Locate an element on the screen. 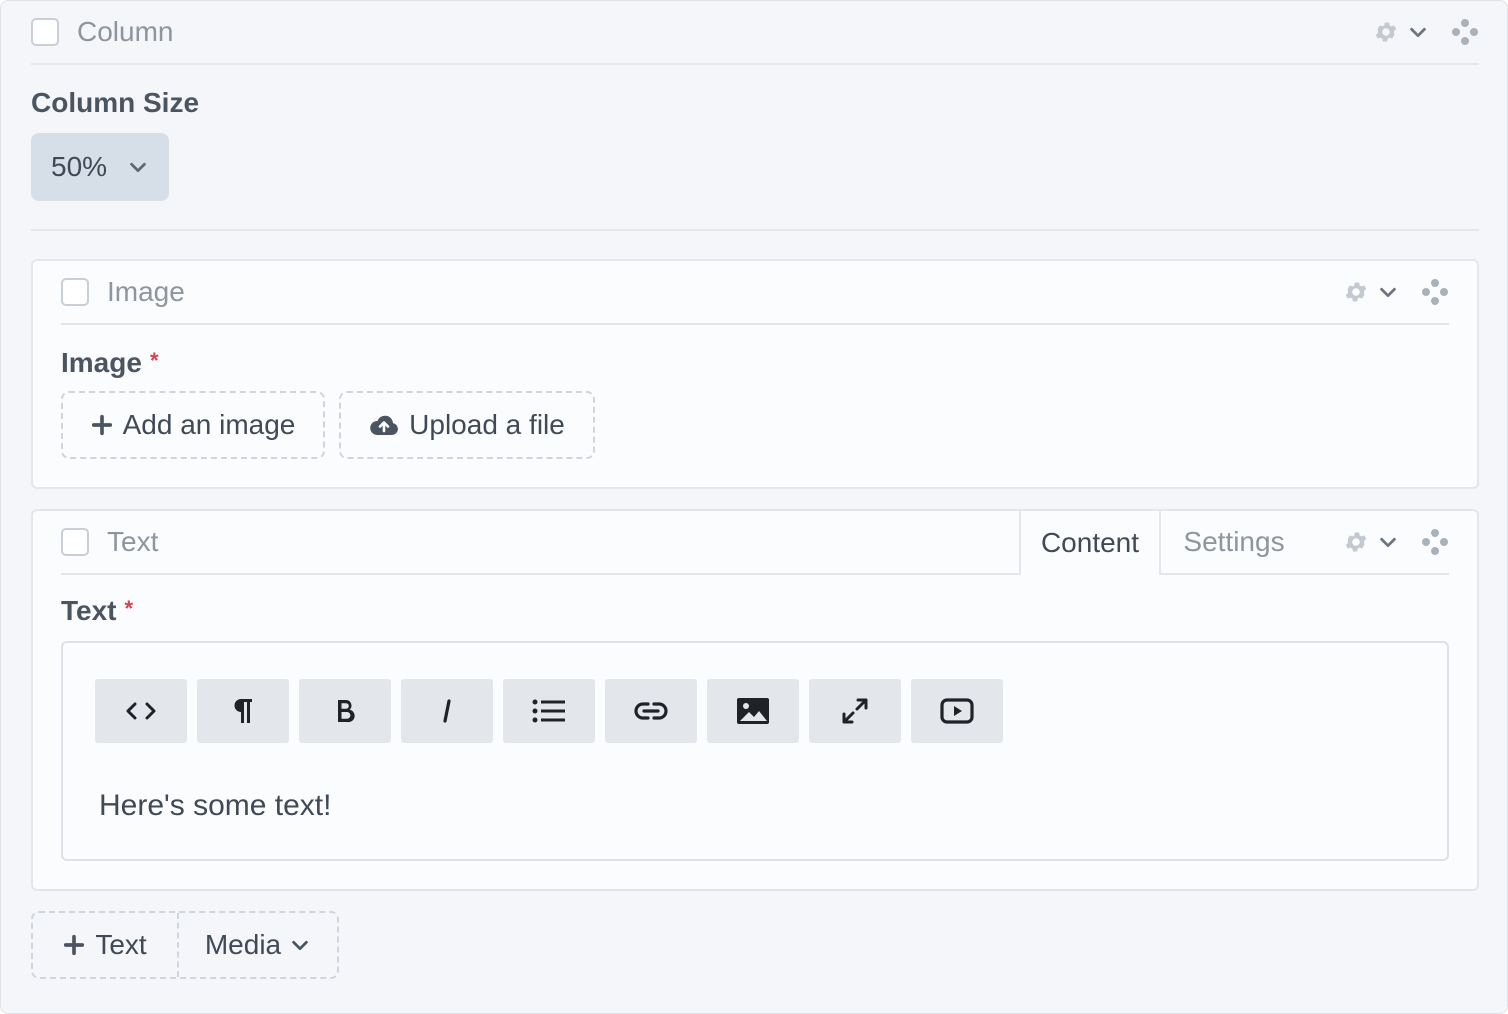 This screenshot has width=1508, height=1014. text-field-label: Text * is located at coordinates (97, 611).